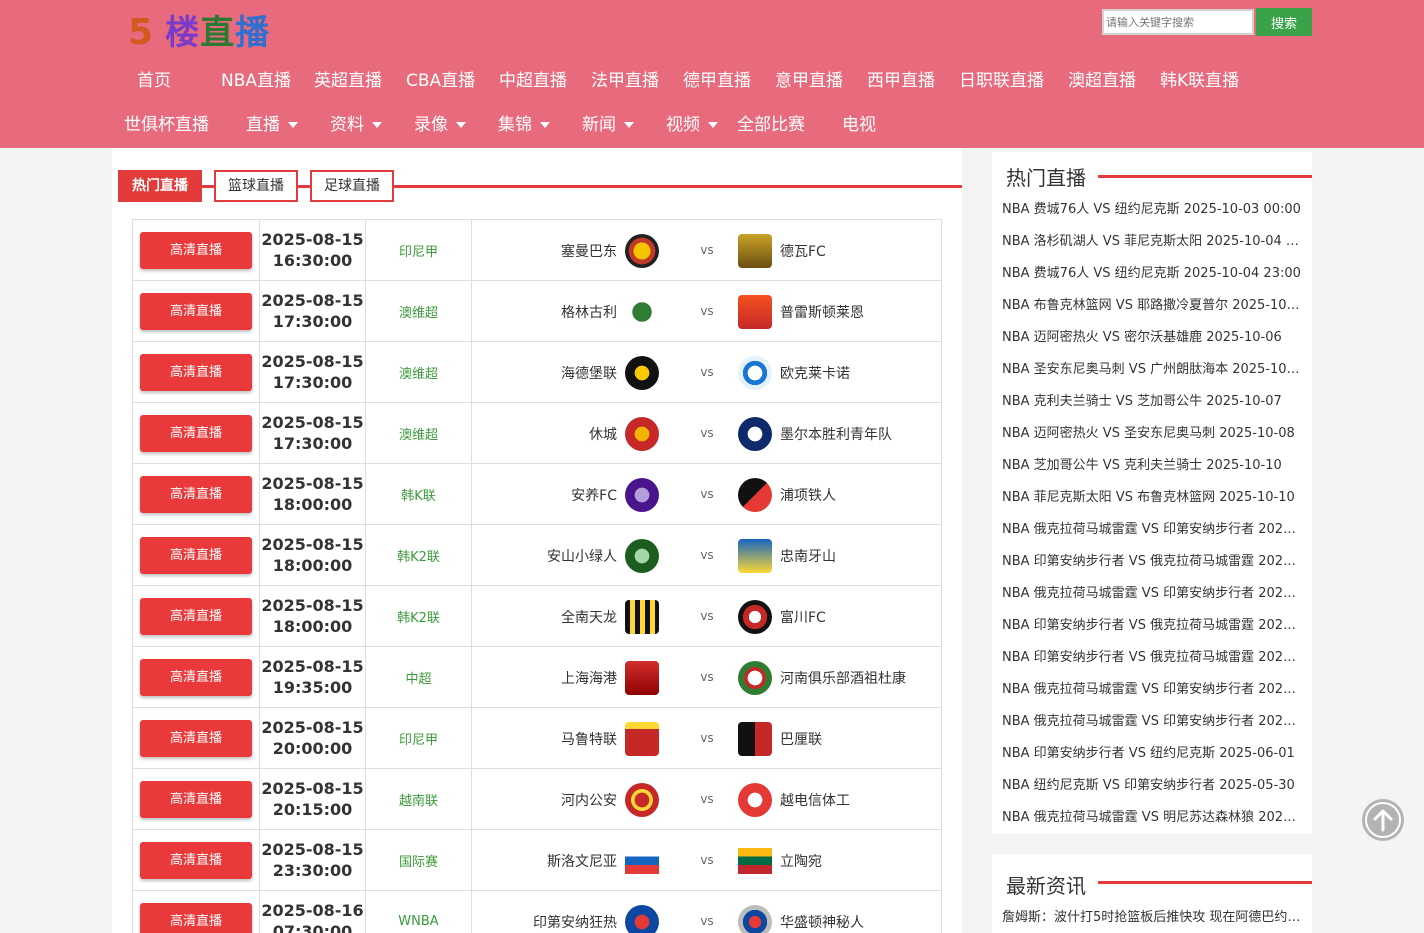 This screenshot has height=933, width=1424. What do you see at coordinates (822, 677) in the screenshot?
I see `away-team: 河南俱乐部酒祖杜康` at bounding box center [822, 677].